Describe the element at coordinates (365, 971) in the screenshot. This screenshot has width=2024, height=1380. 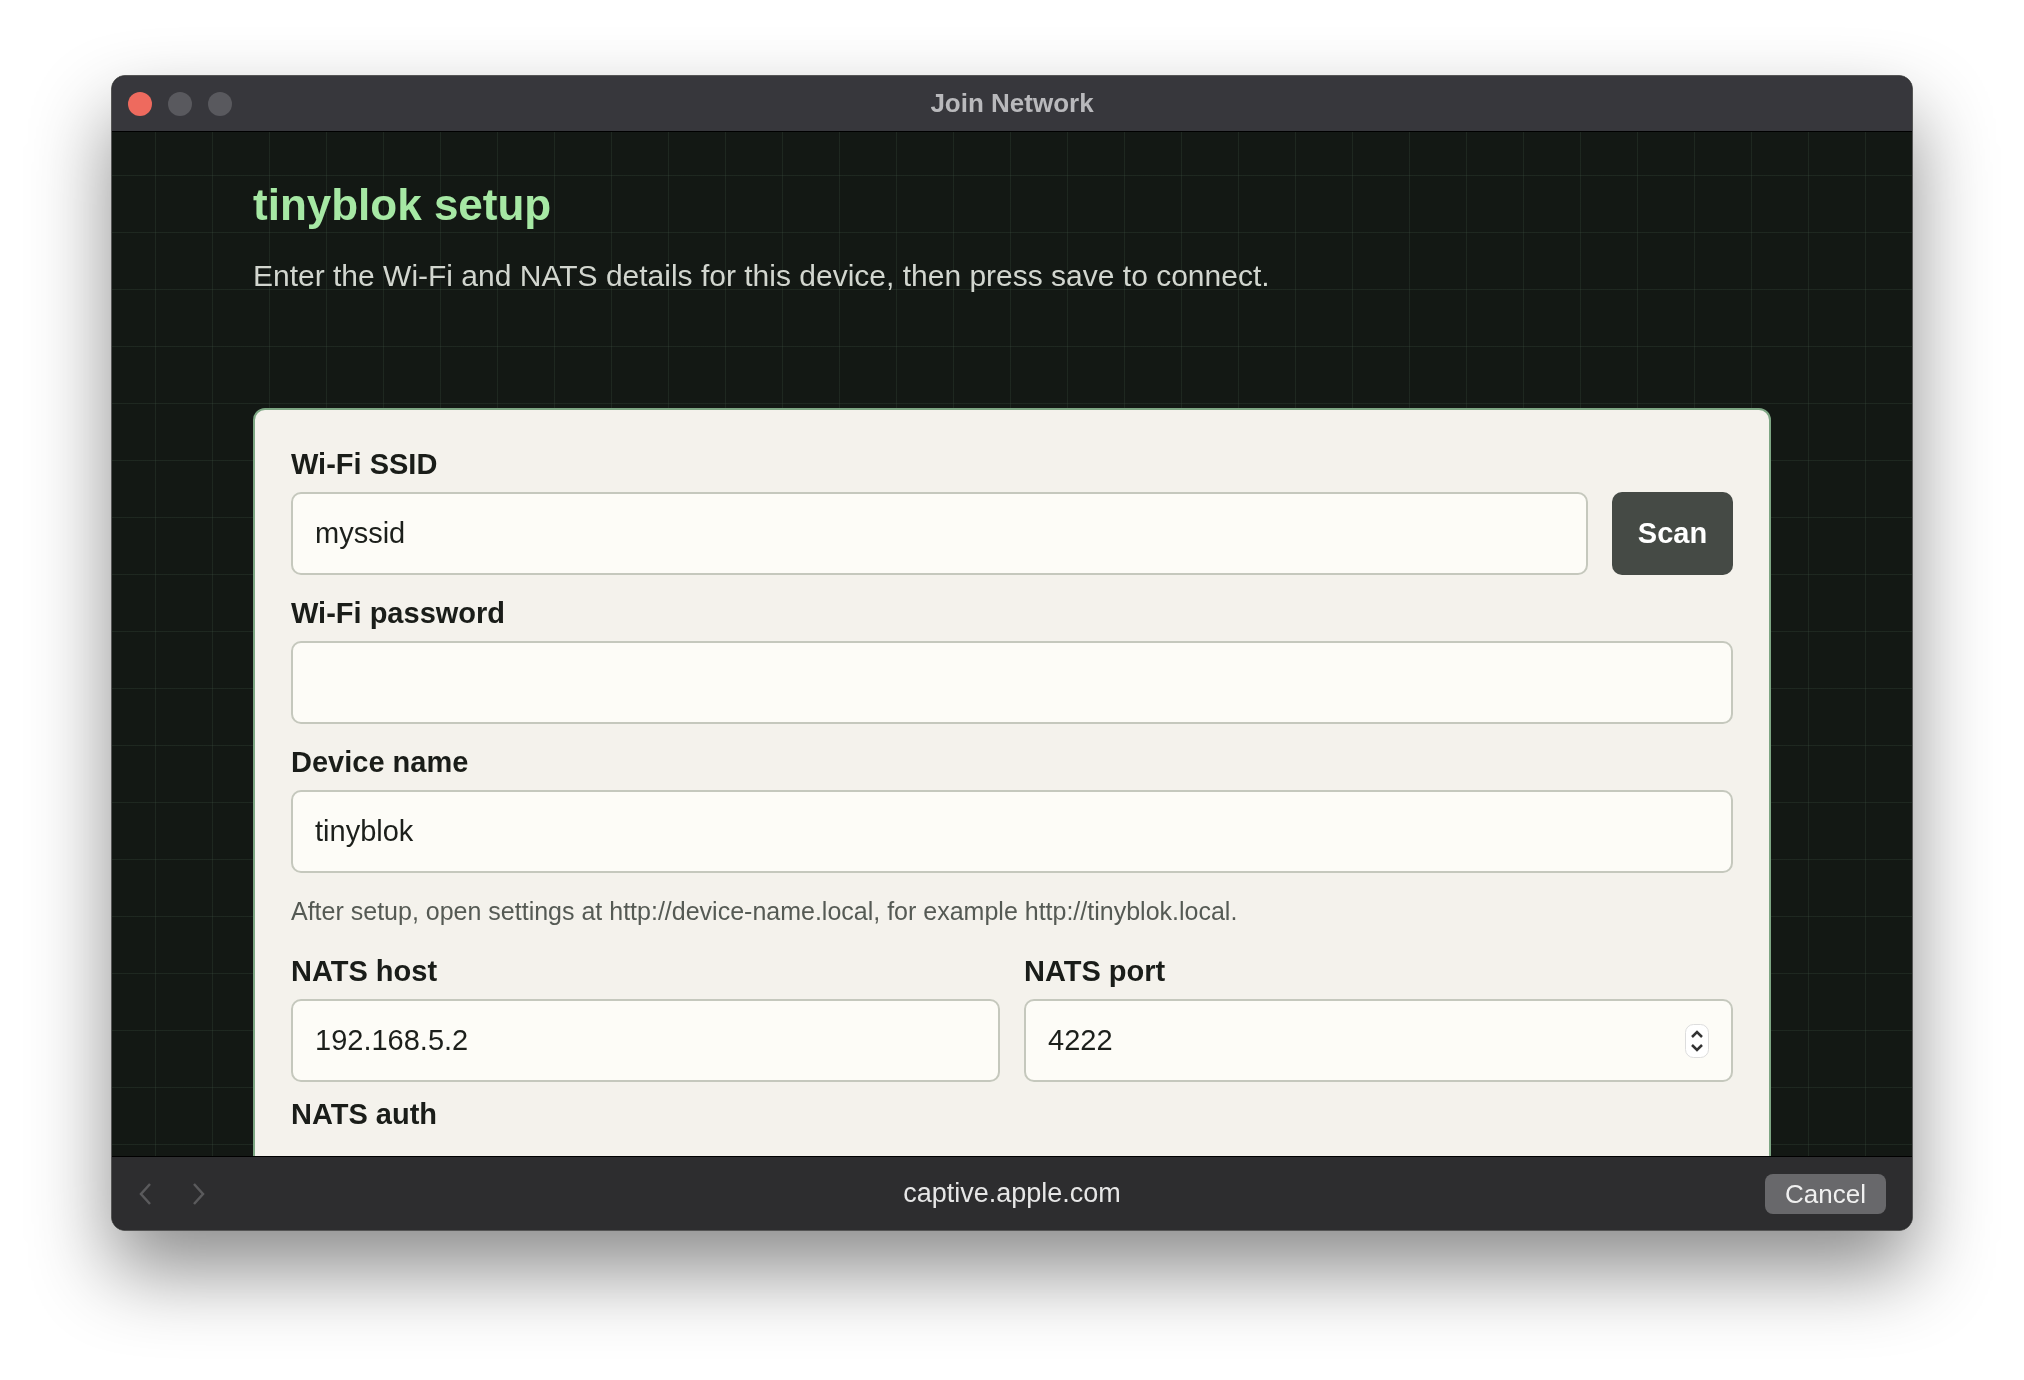
I see `field-label: NATS host` at that location.